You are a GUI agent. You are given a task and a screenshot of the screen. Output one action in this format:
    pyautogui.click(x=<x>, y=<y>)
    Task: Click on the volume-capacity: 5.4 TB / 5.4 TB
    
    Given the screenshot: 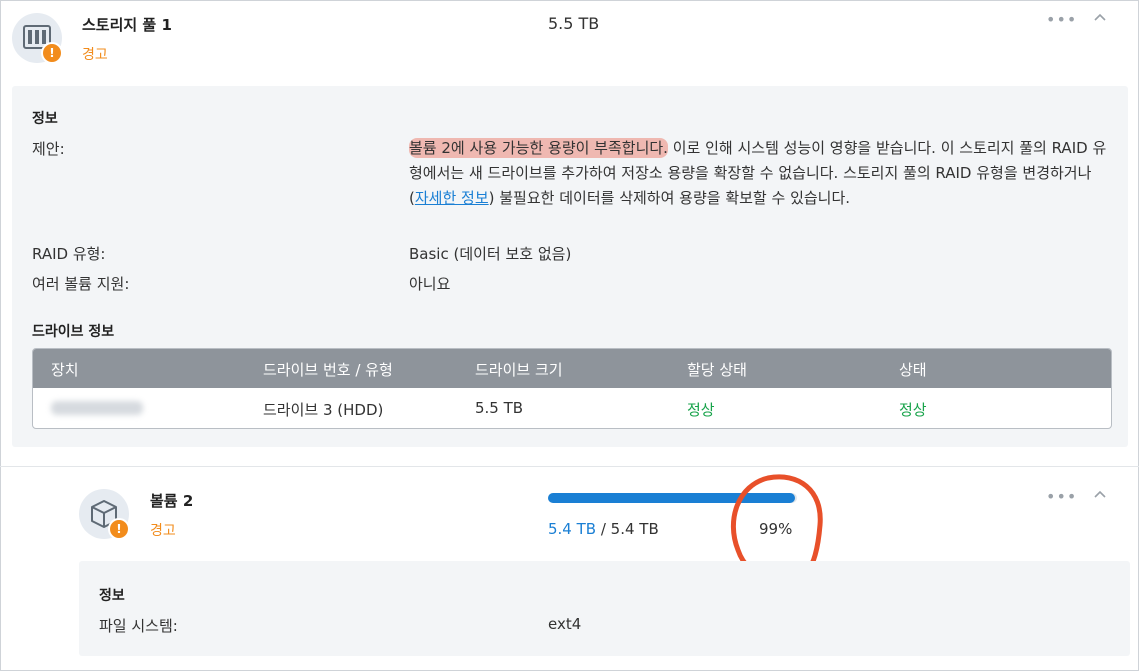 What is the action you would take?
    pyautogui.click(x=603, y=529)
    